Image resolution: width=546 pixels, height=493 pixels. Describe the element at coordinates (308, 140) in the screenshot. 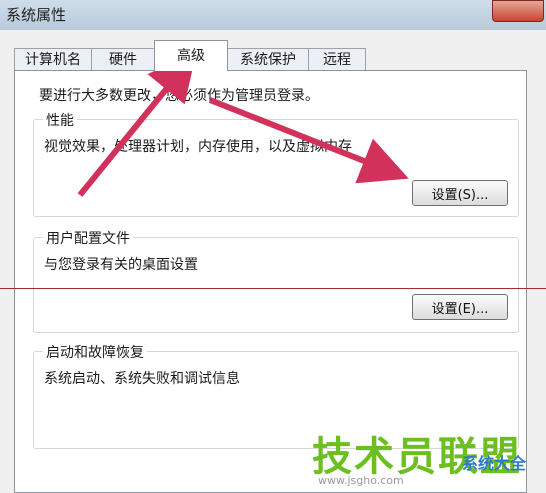

I see `arrow-to-performance-settings` at that location.